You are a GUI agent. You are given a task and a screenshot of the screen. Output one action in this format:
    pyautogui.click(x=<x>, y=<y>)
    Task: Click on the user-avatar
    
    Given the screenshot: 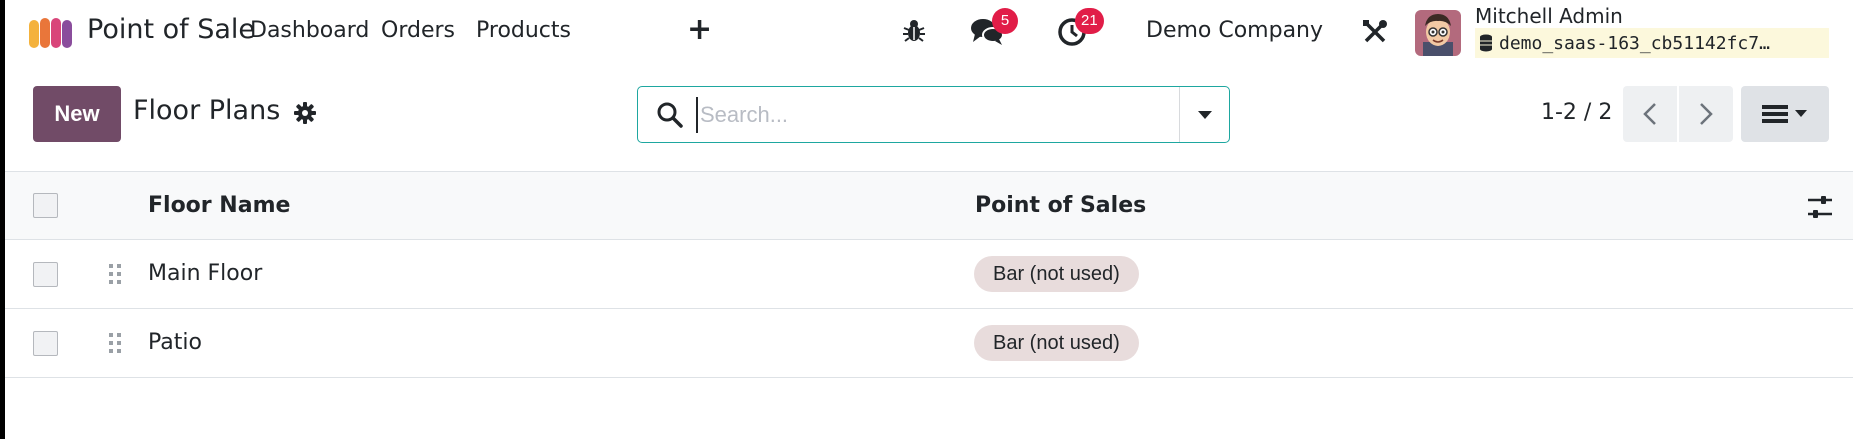 What is the action you would take?
    pyautogui.click(x=1438, y=33)
    